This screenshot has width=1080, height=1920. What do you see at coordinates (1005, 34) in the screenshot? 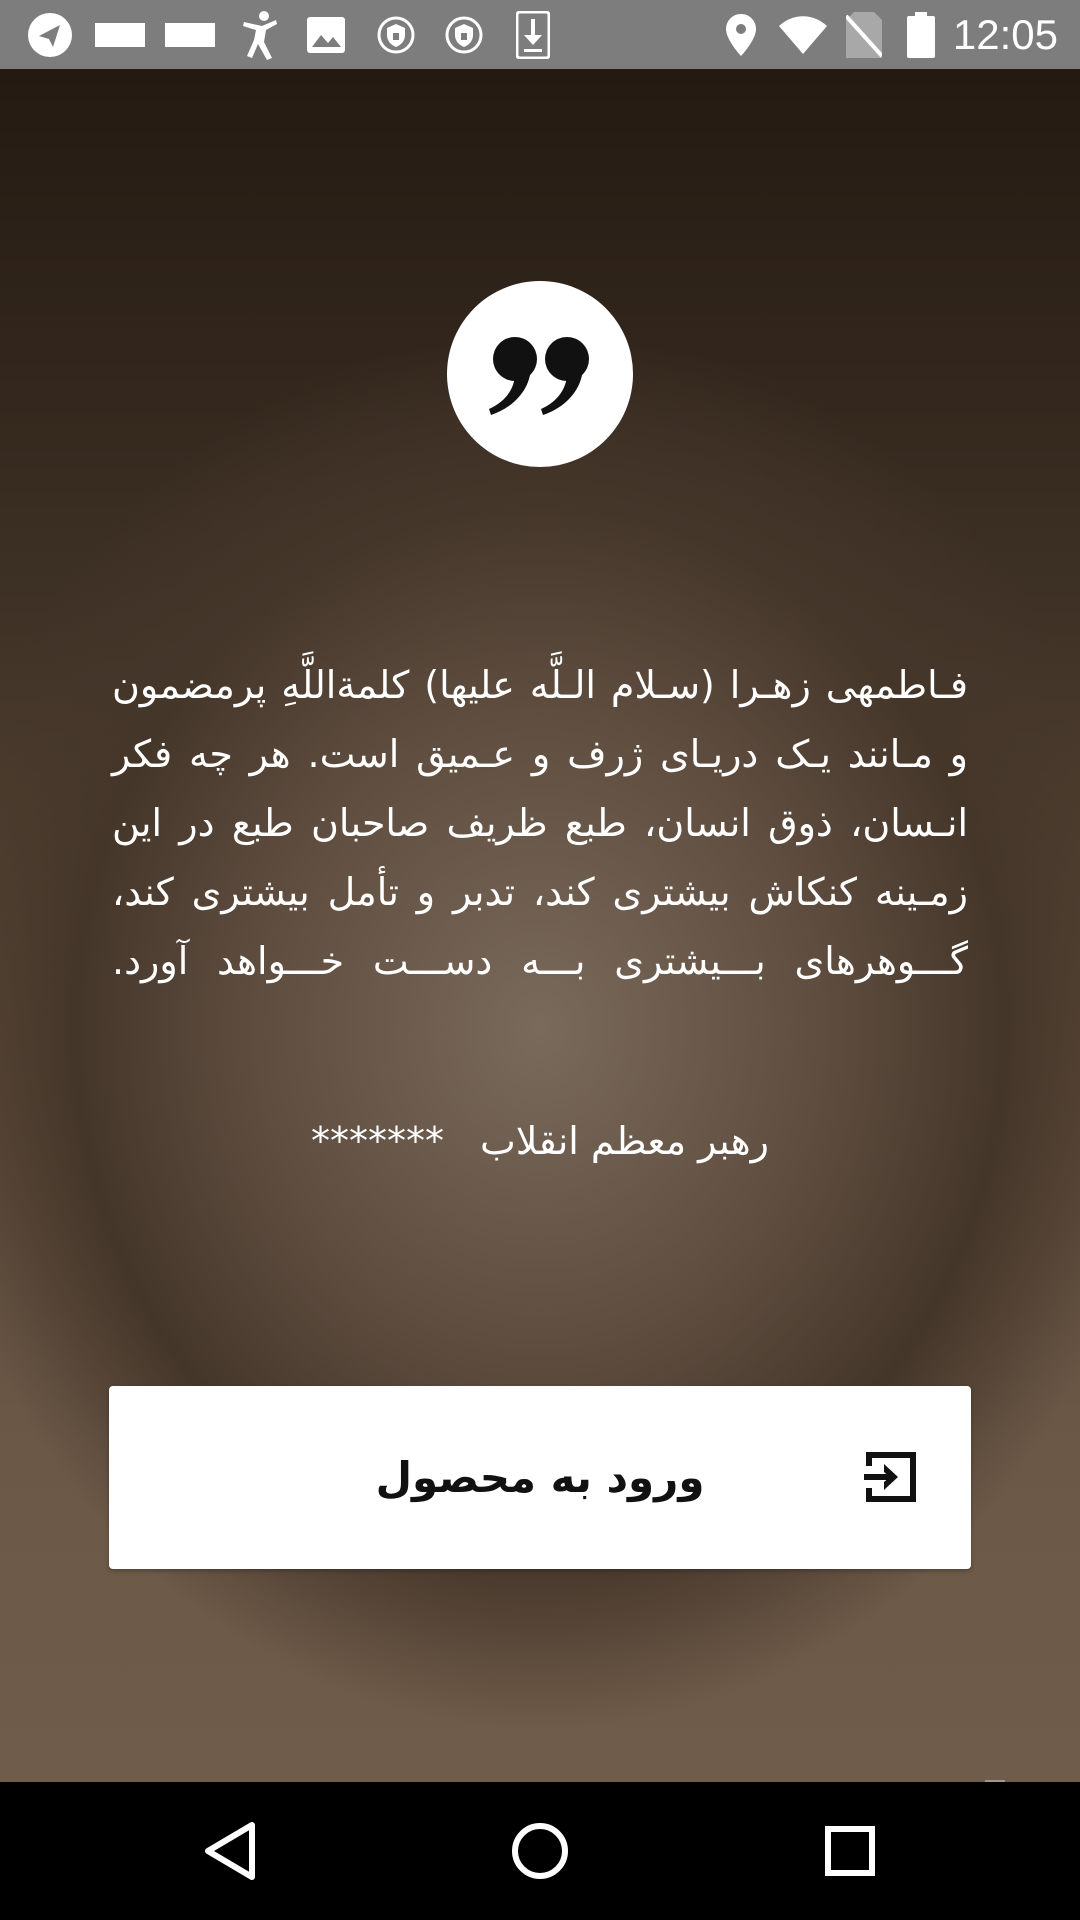
I see `status-clock: 12:05` at bounding box center [1005, 34].